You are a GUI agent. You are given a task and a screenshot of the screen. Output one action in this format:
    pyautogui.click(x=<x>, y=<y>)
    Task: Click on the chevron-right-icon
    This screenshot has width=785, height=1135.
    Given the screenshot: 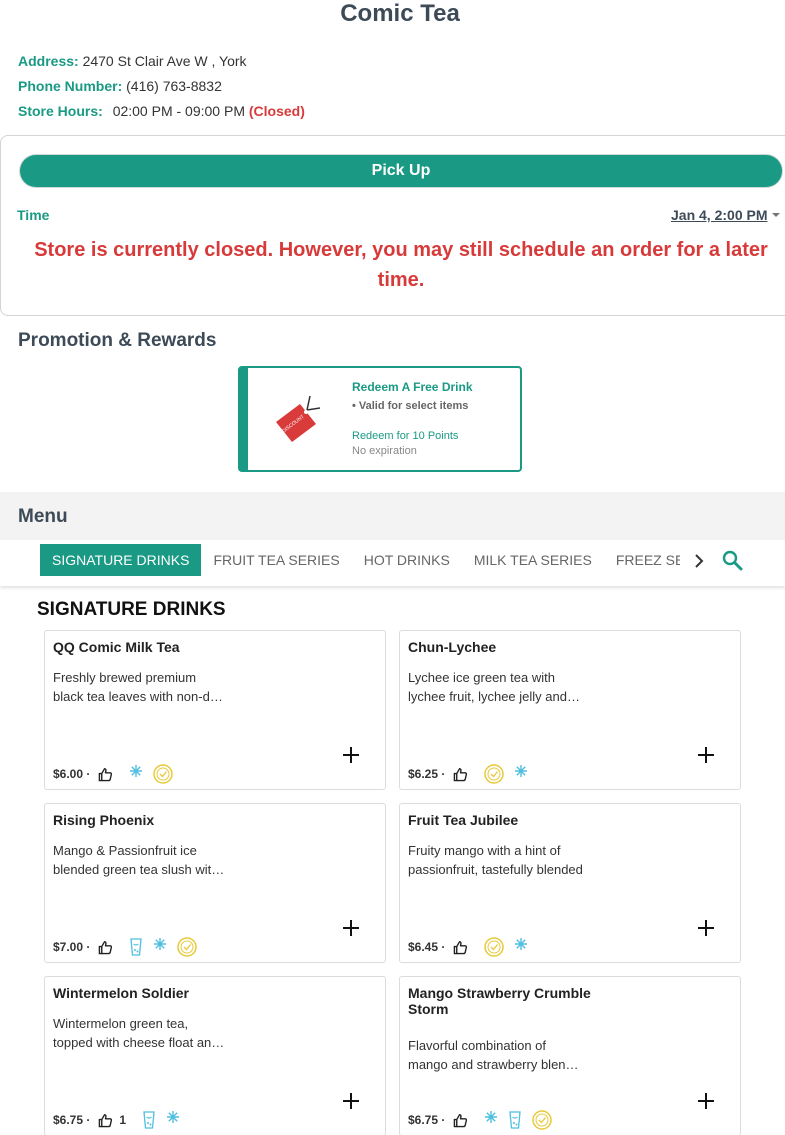 What is the action you would take?
    pyautogui.click(x=699, y=561)
    